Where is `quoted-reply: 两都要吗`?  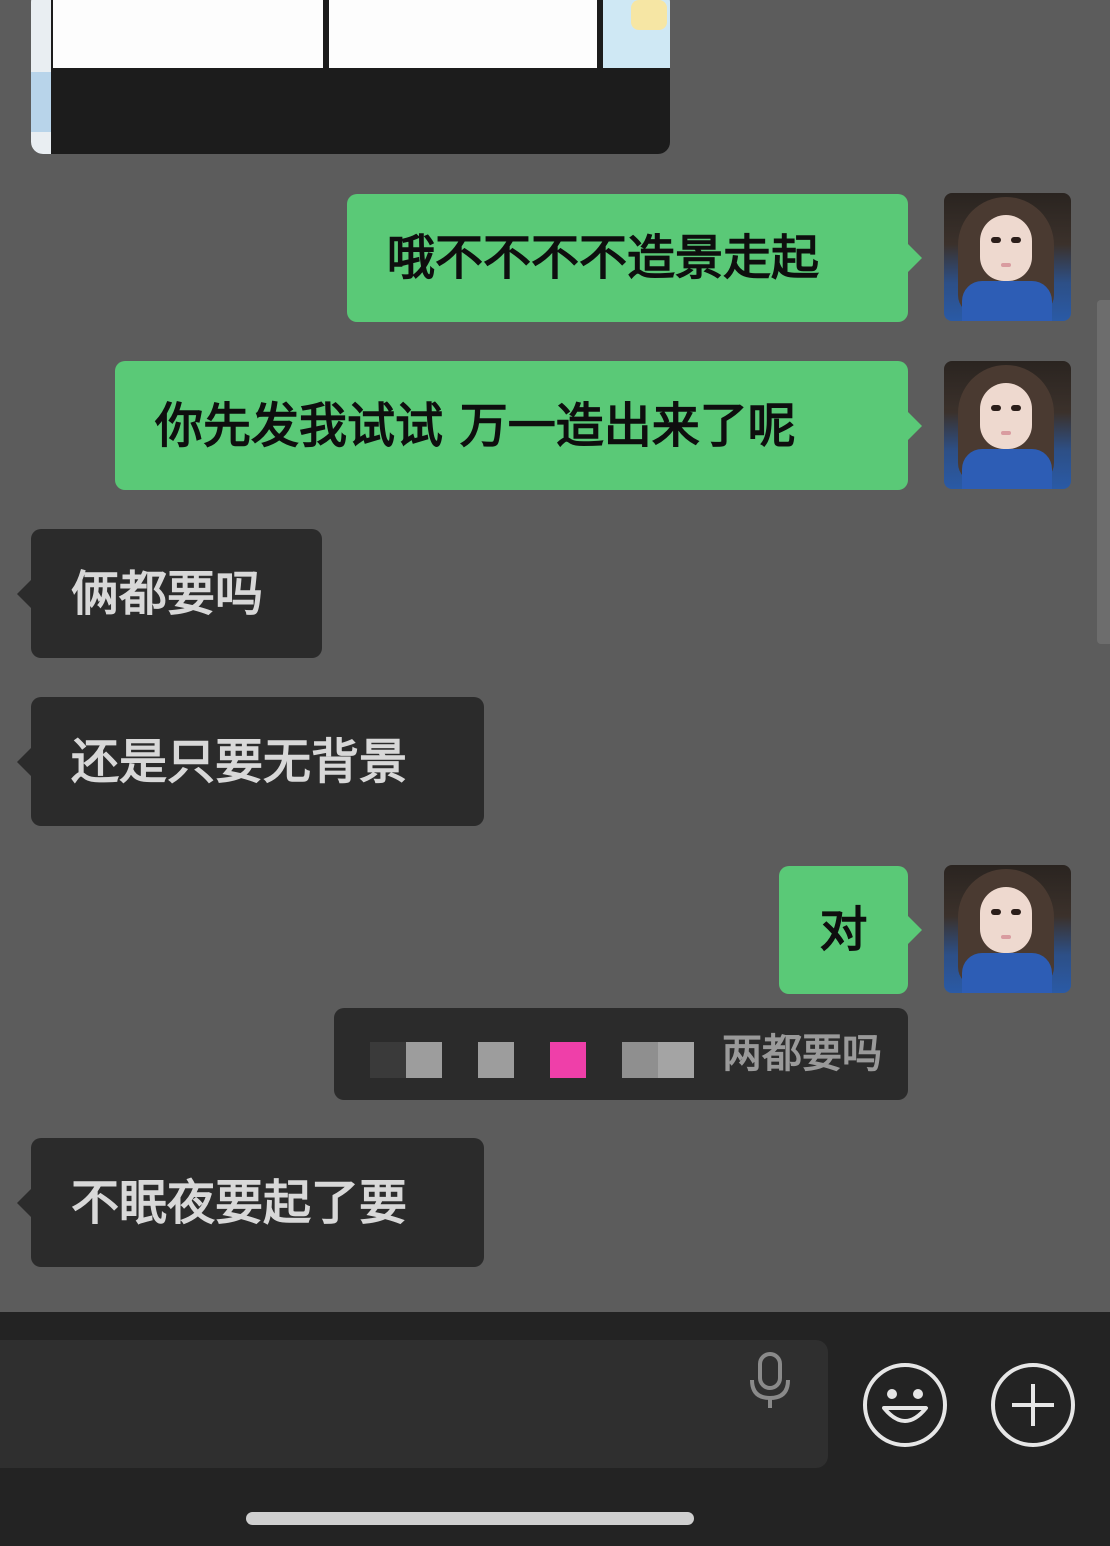 quoted-reply: 两都要吗 is located at coordinates (621, 1054).